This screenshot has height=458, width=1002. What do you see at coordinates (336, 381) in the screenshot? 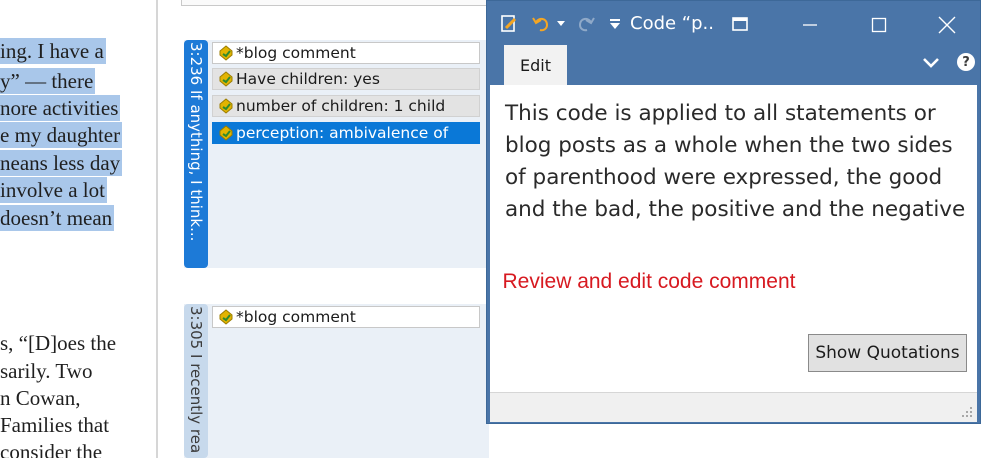
I see `quotation-block: 3:305 I recently rea *blog comment` at bounding box center [336, 381].